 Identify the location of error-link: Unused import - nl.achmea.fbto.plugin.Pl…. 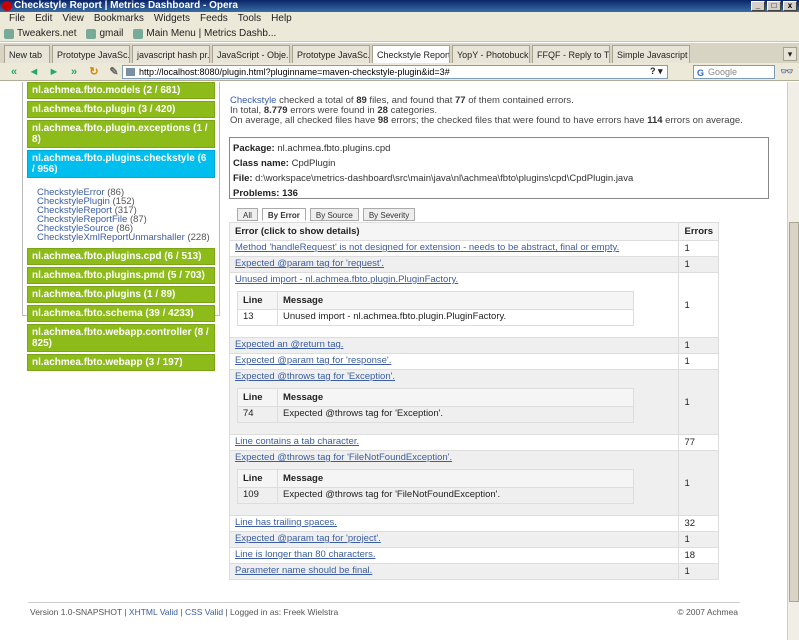
(346, 279).